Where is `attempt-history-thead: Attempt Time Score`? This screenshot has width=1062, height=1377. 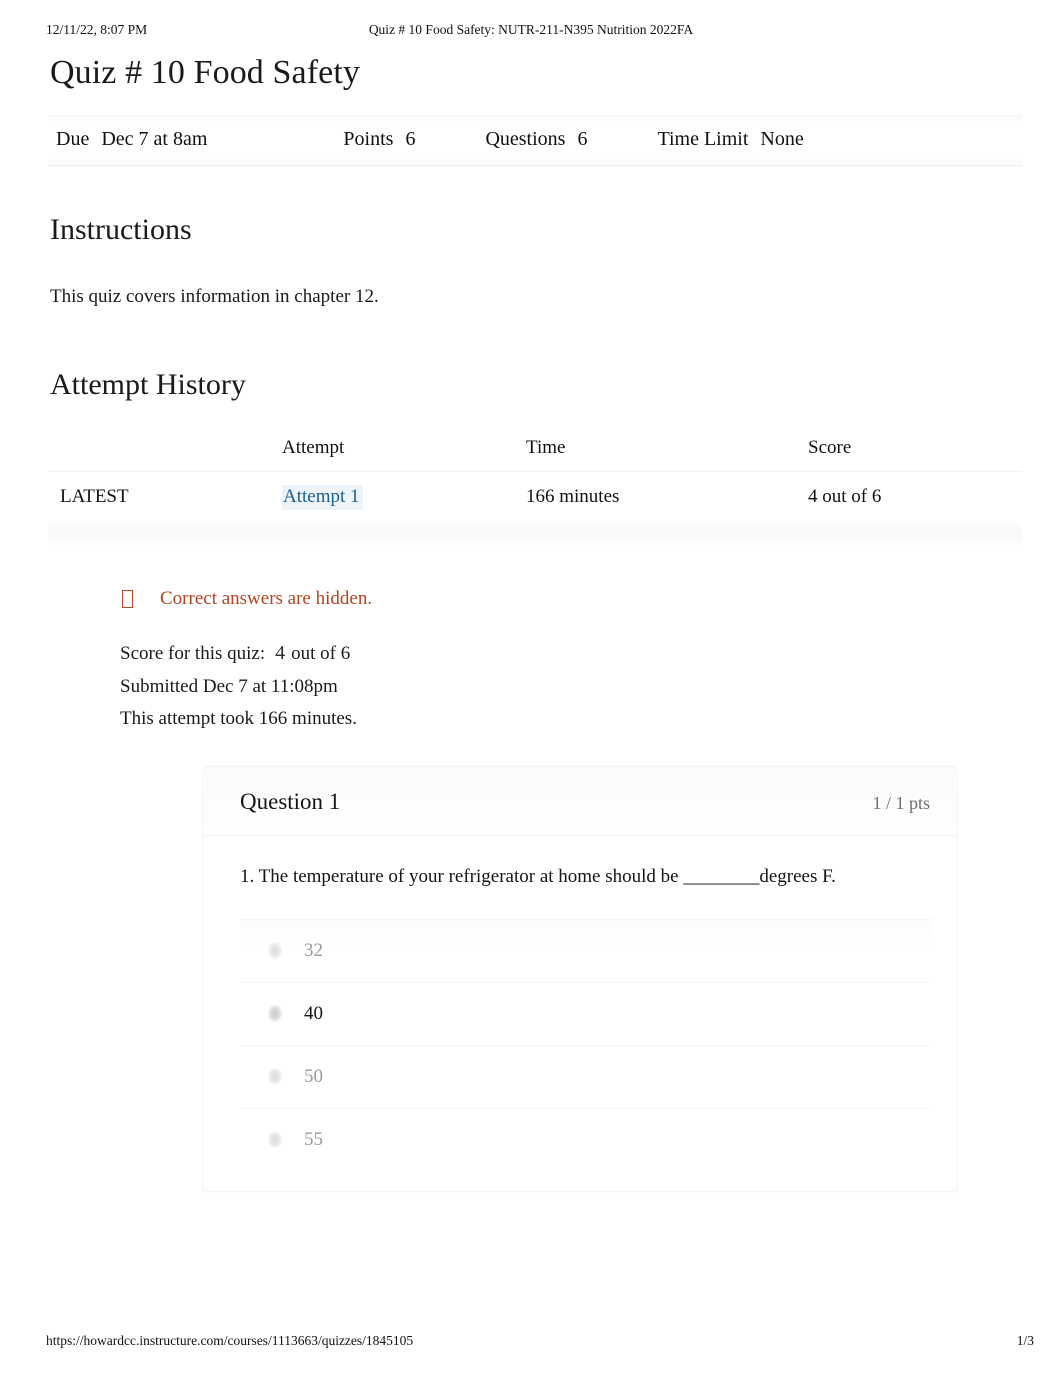
attempt-history-thead: Attempt Time Score is located at coordinates (535, 452).